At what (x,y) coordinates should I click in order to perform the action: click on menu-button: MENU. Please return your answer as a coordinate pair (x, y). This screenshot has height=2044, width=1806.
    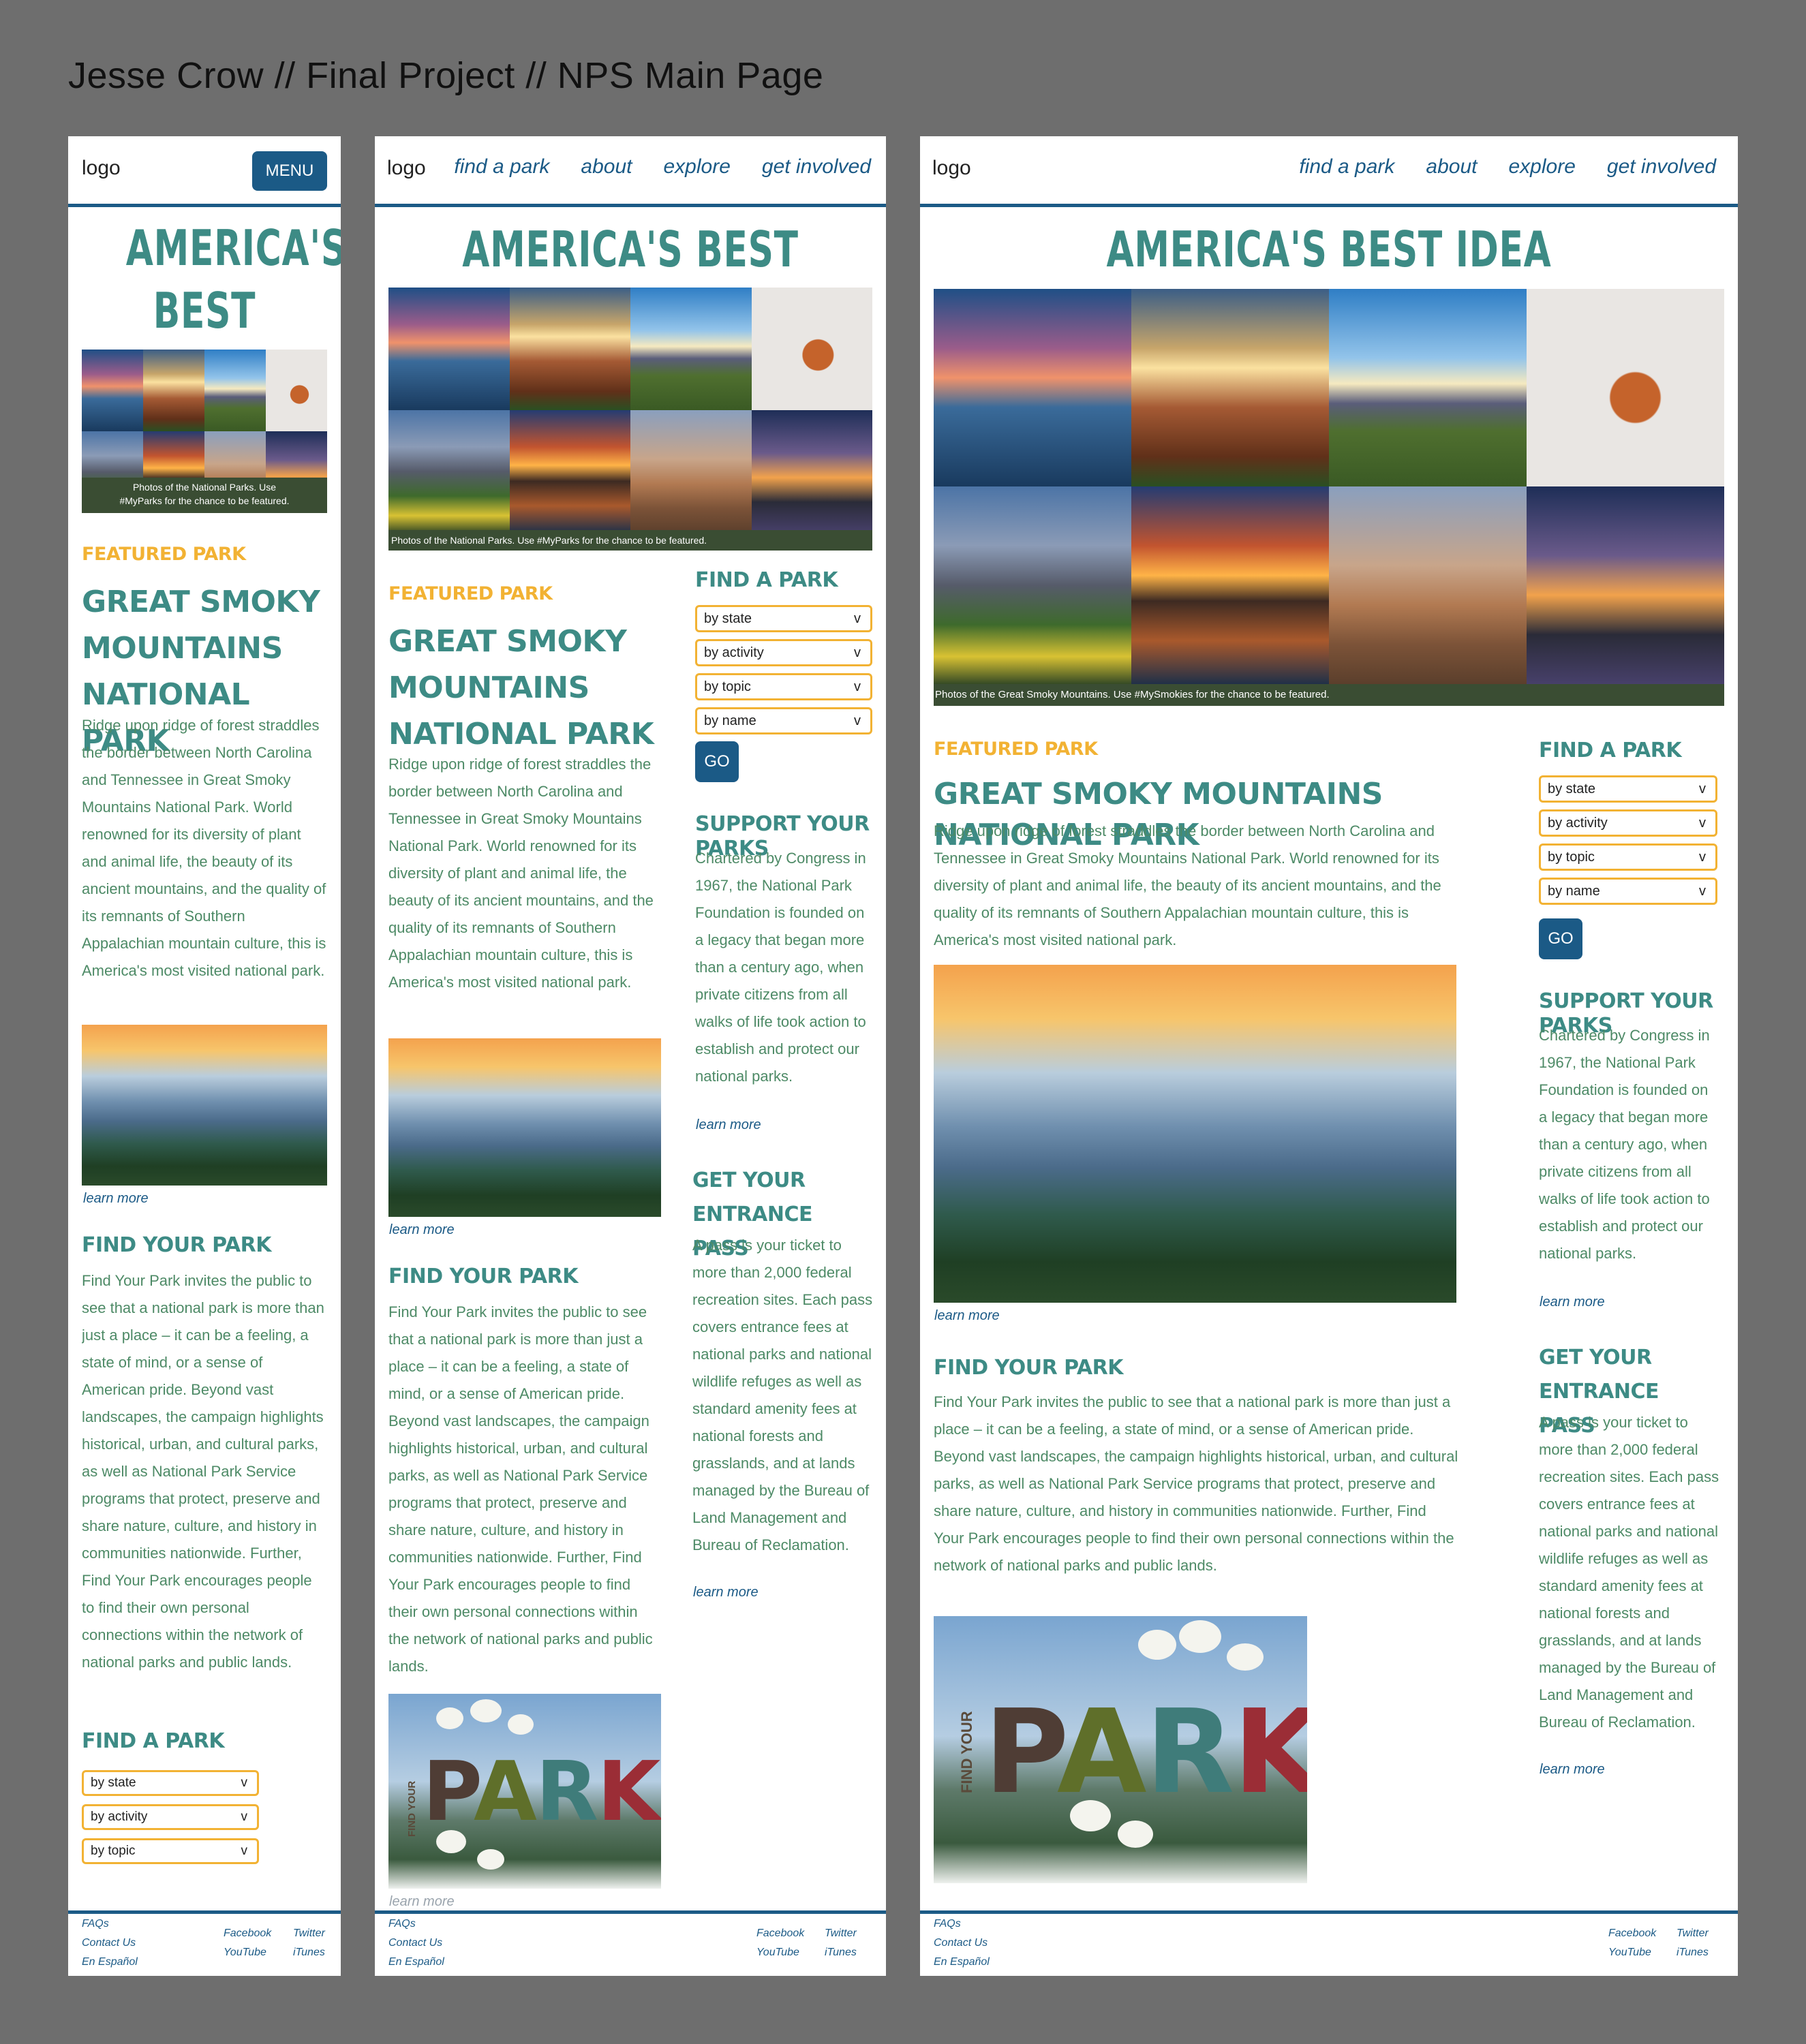
    Looking at the image, I should click on (290, 171).